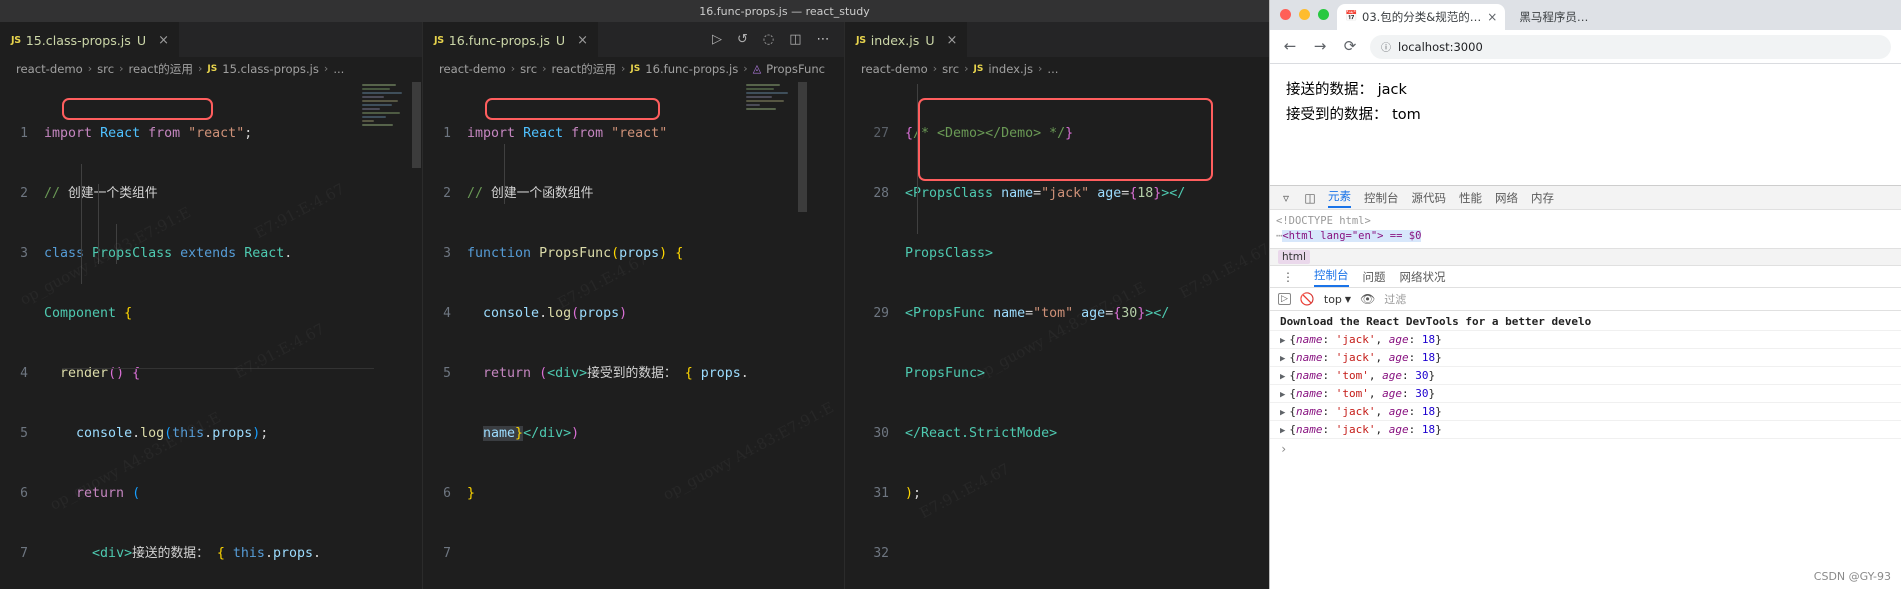  Describe the element at coordinates (1421, 17) in the screenshot. I see `browser-tab-0: 📅 03.包的分类&规范的… ×` at that location.